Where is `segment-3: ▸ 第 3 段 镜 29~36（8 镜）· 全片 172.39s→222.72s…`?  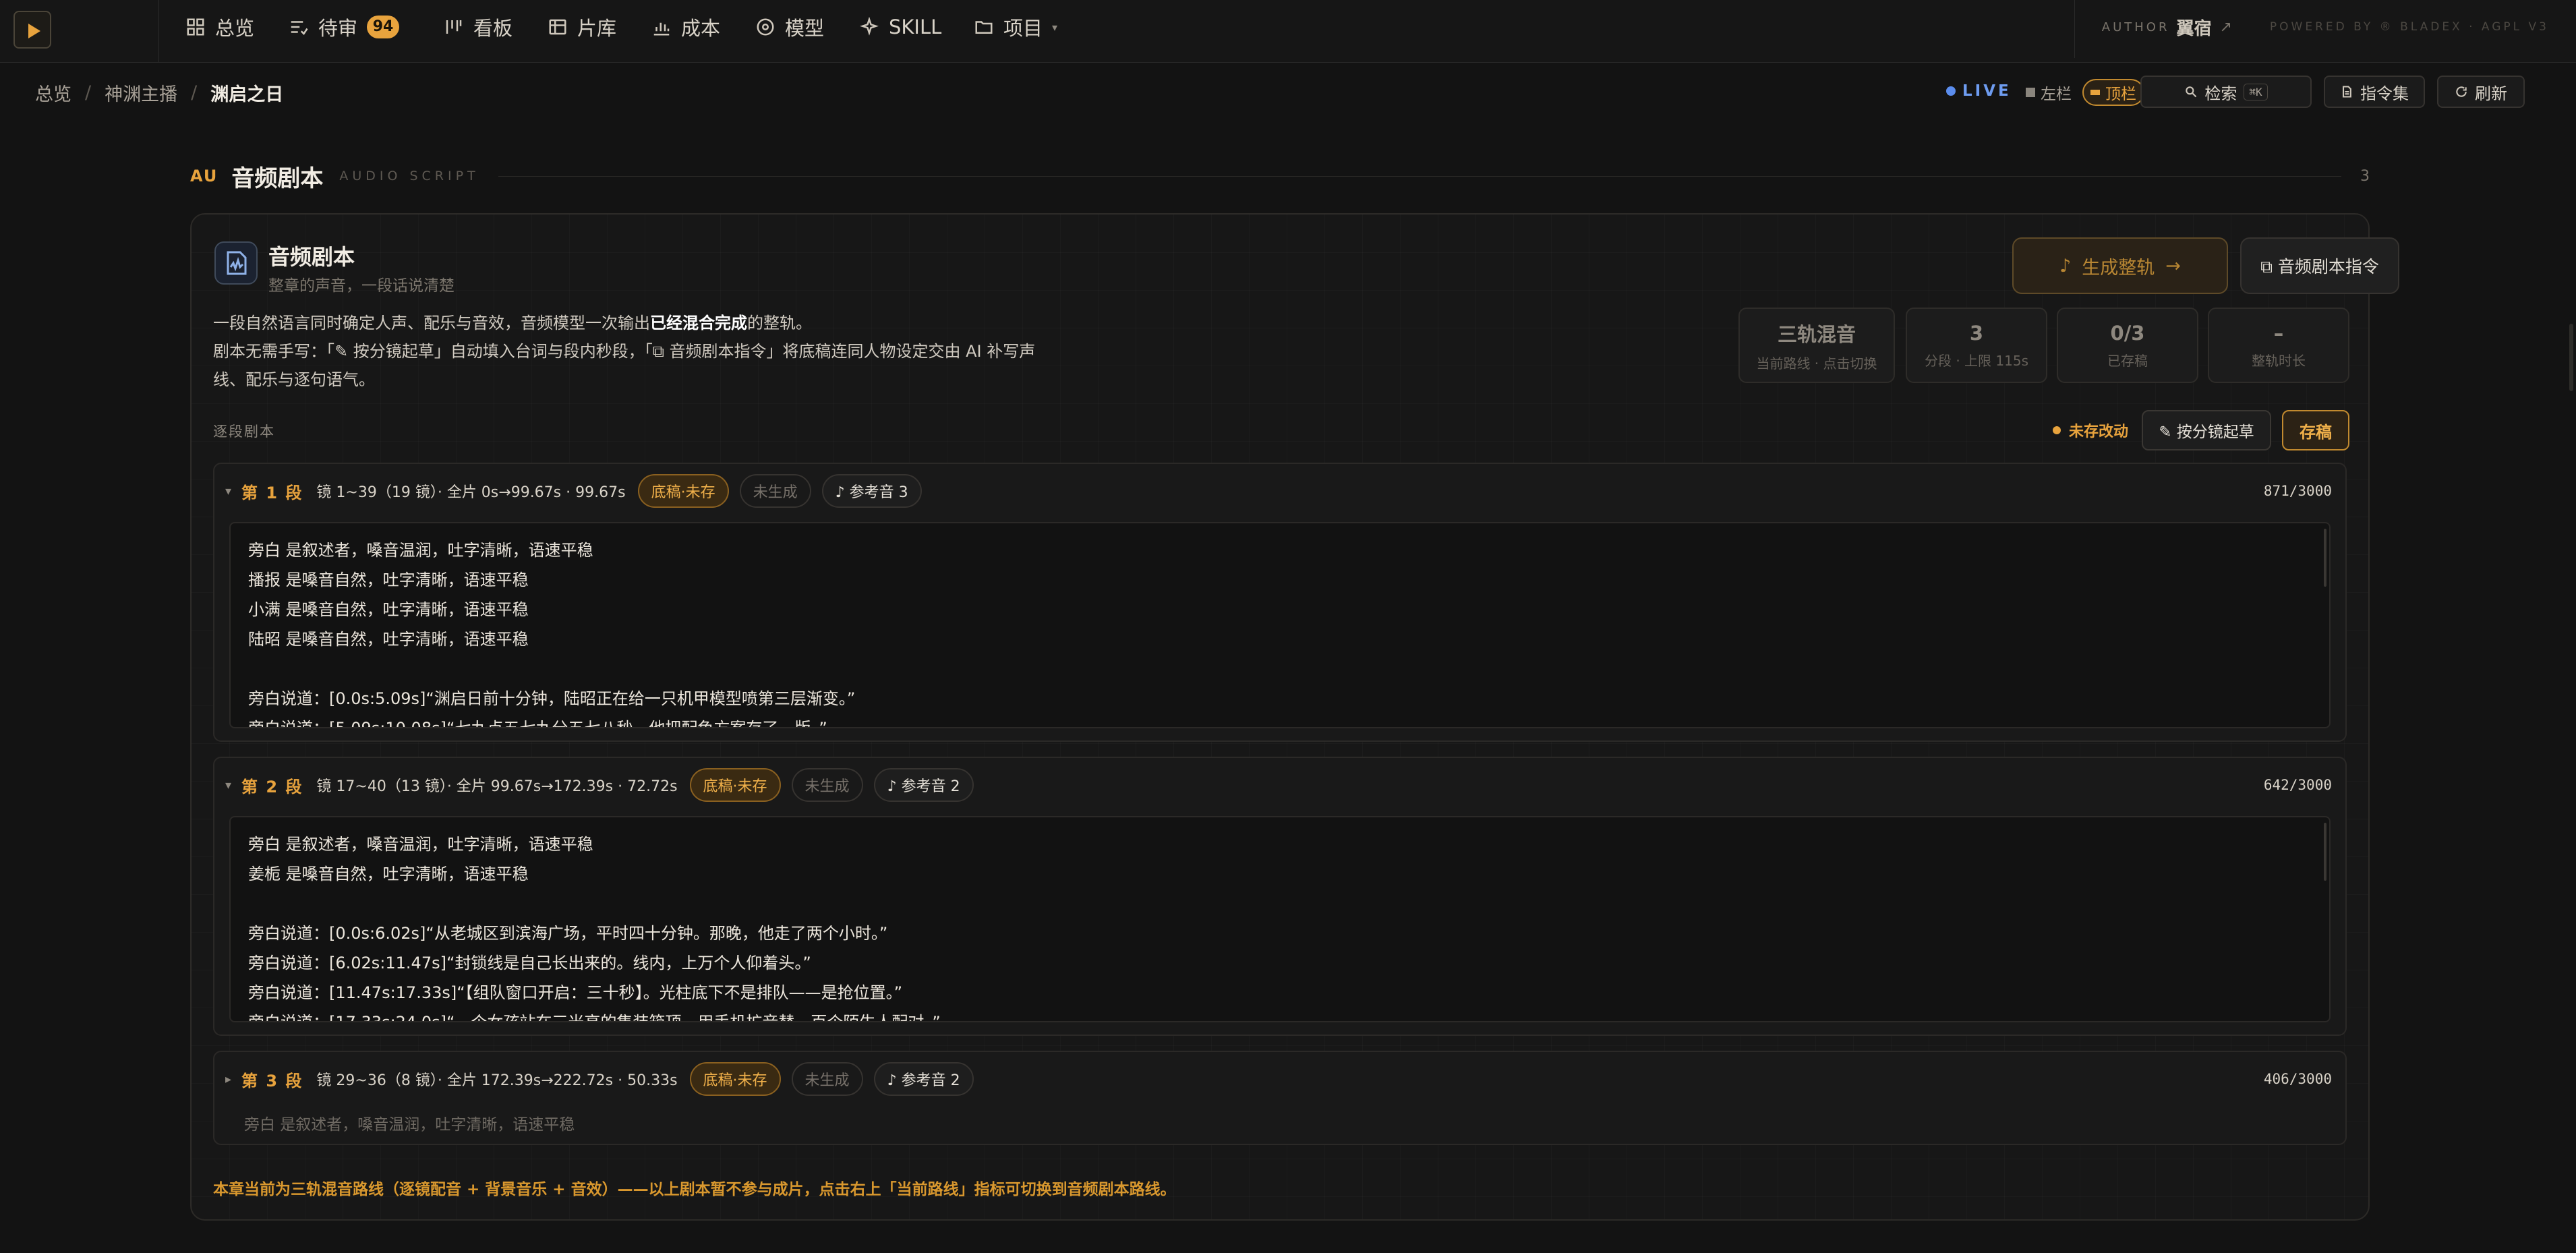 segment-3: ▸ 第 3 段 镜 29~36（8 镜）· 全片 172.39s→222.72s… is located at coordinates (1280, 1098).